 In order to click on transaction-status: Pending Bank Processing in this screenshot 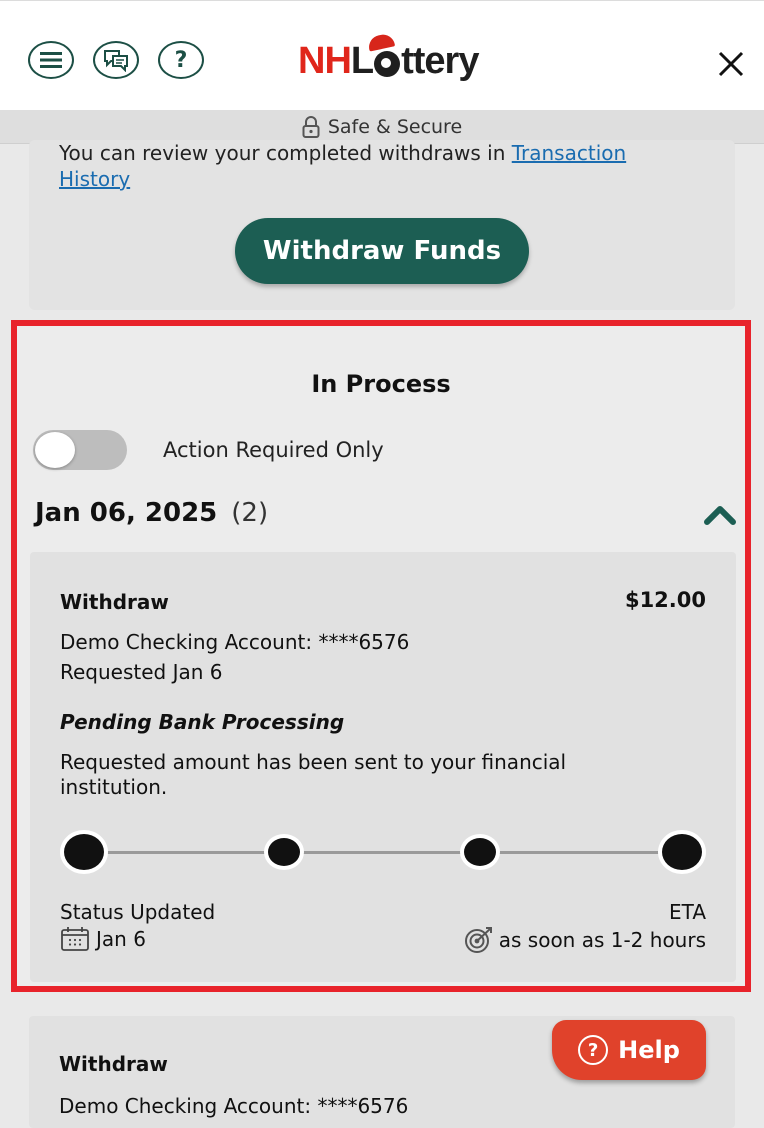, I will do `click(202, 722)`.